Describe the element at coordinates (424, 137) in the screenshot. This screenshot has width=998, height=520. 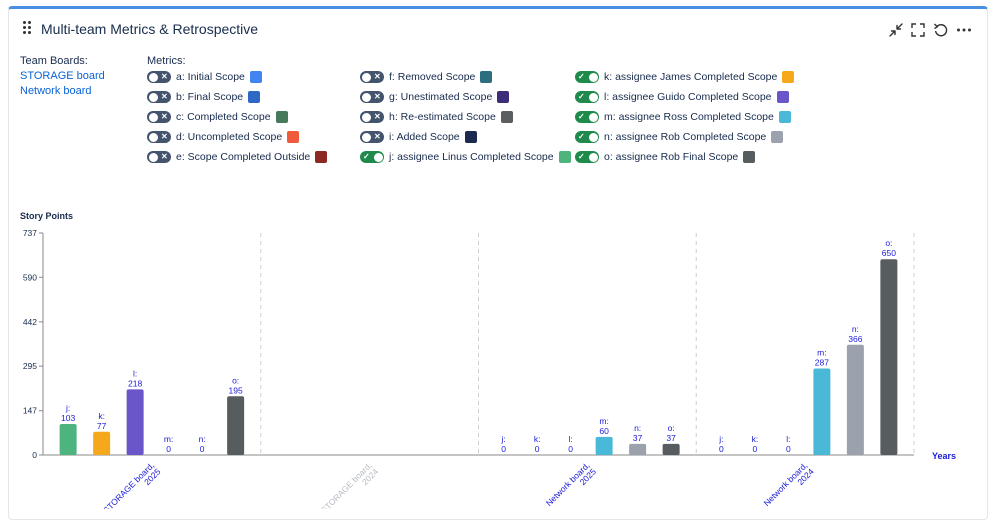
I see `metric-label: i: Added Scope` at that location.